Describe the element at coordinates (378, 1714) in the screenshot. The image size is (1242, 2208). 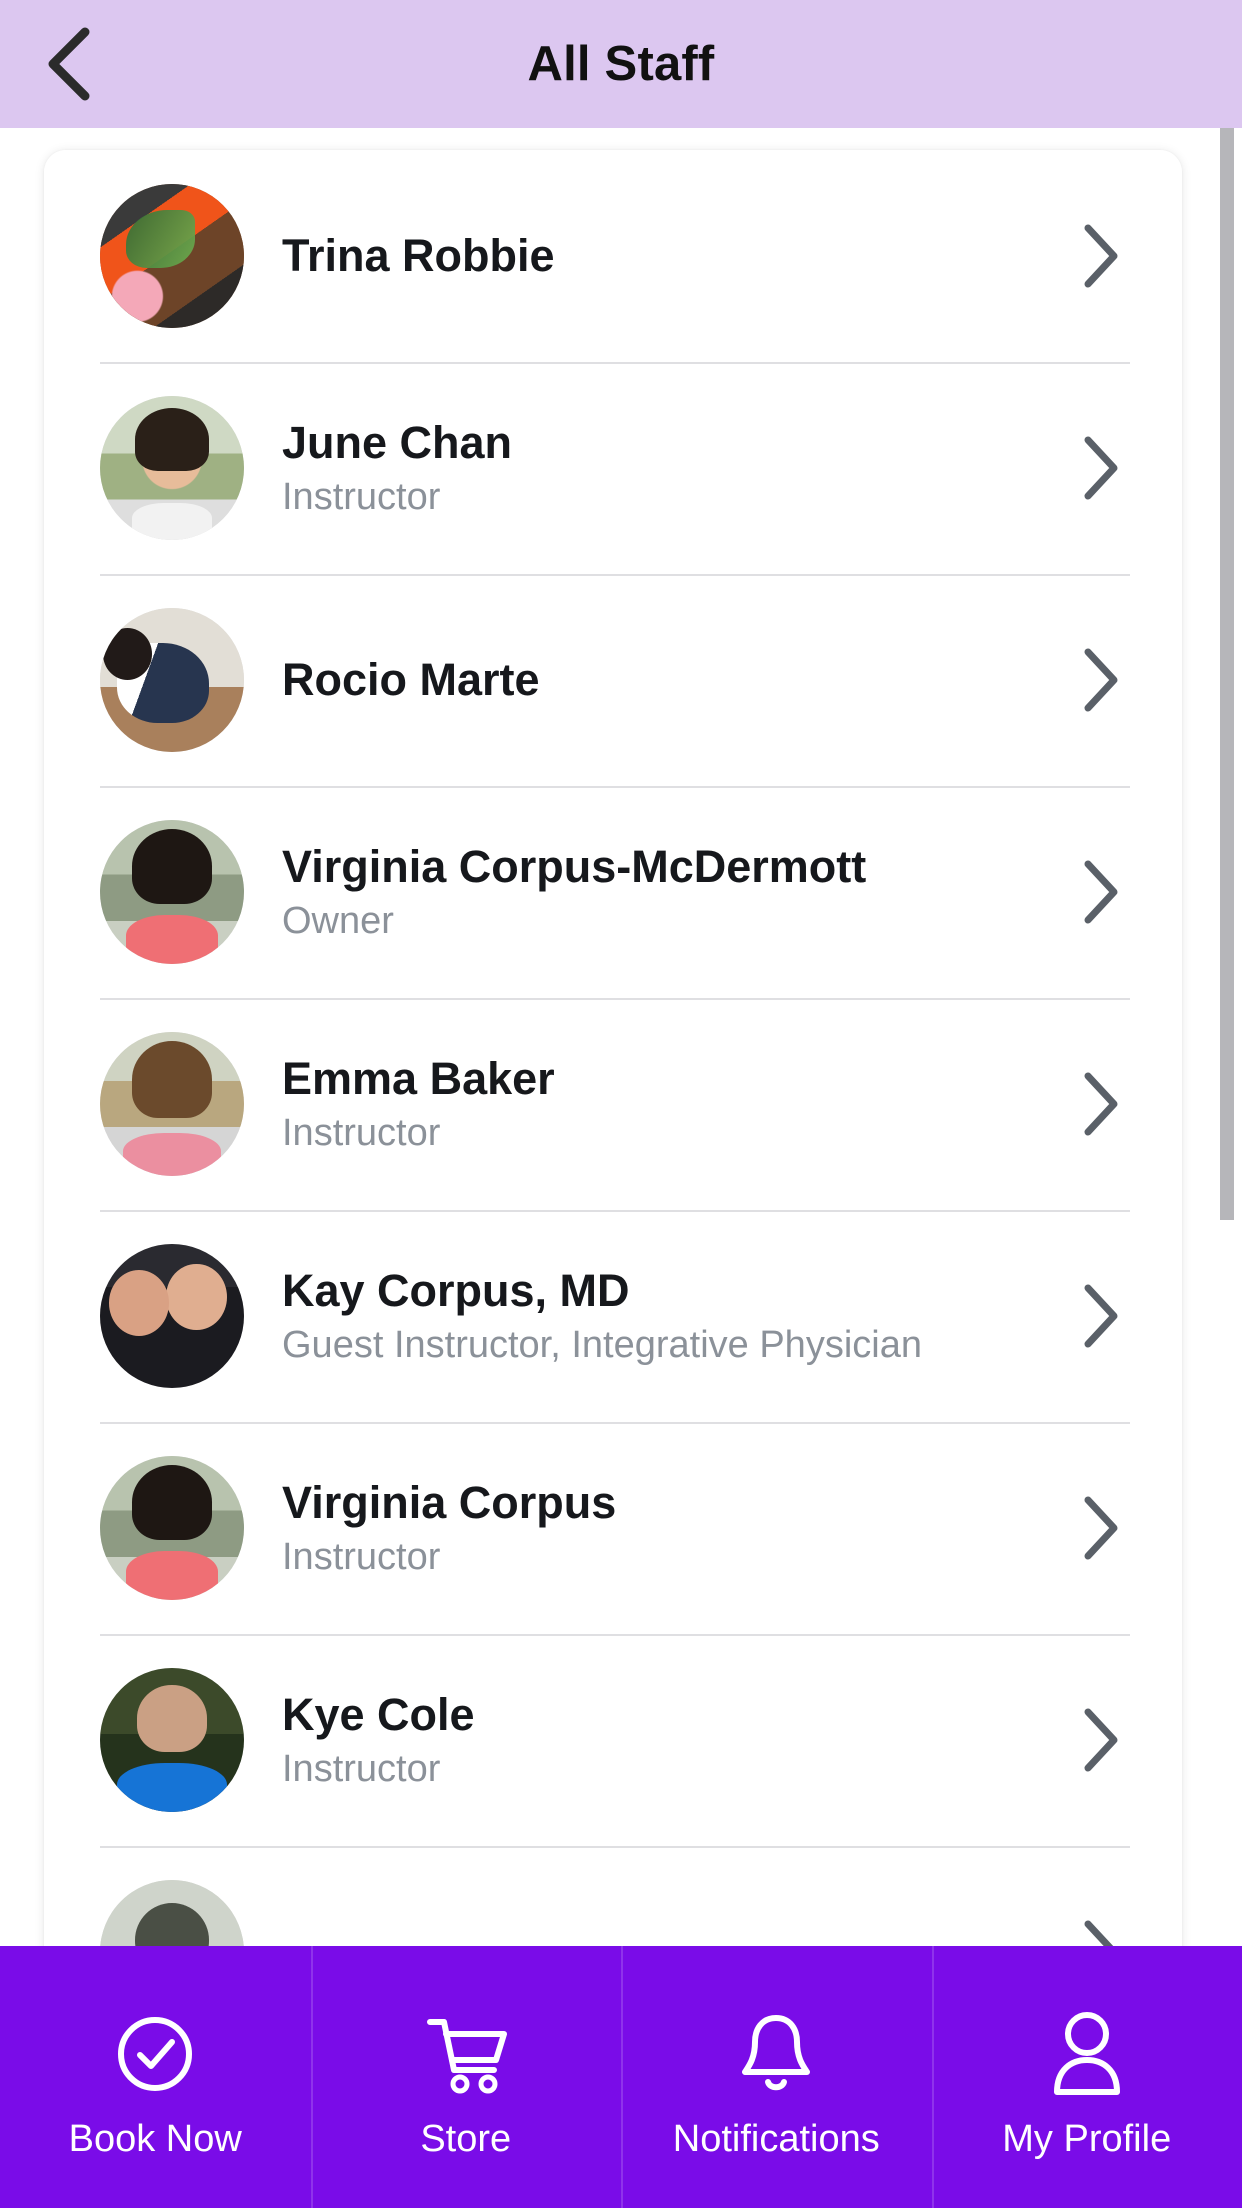
I see `staff-name: Kye Cole` at that location.